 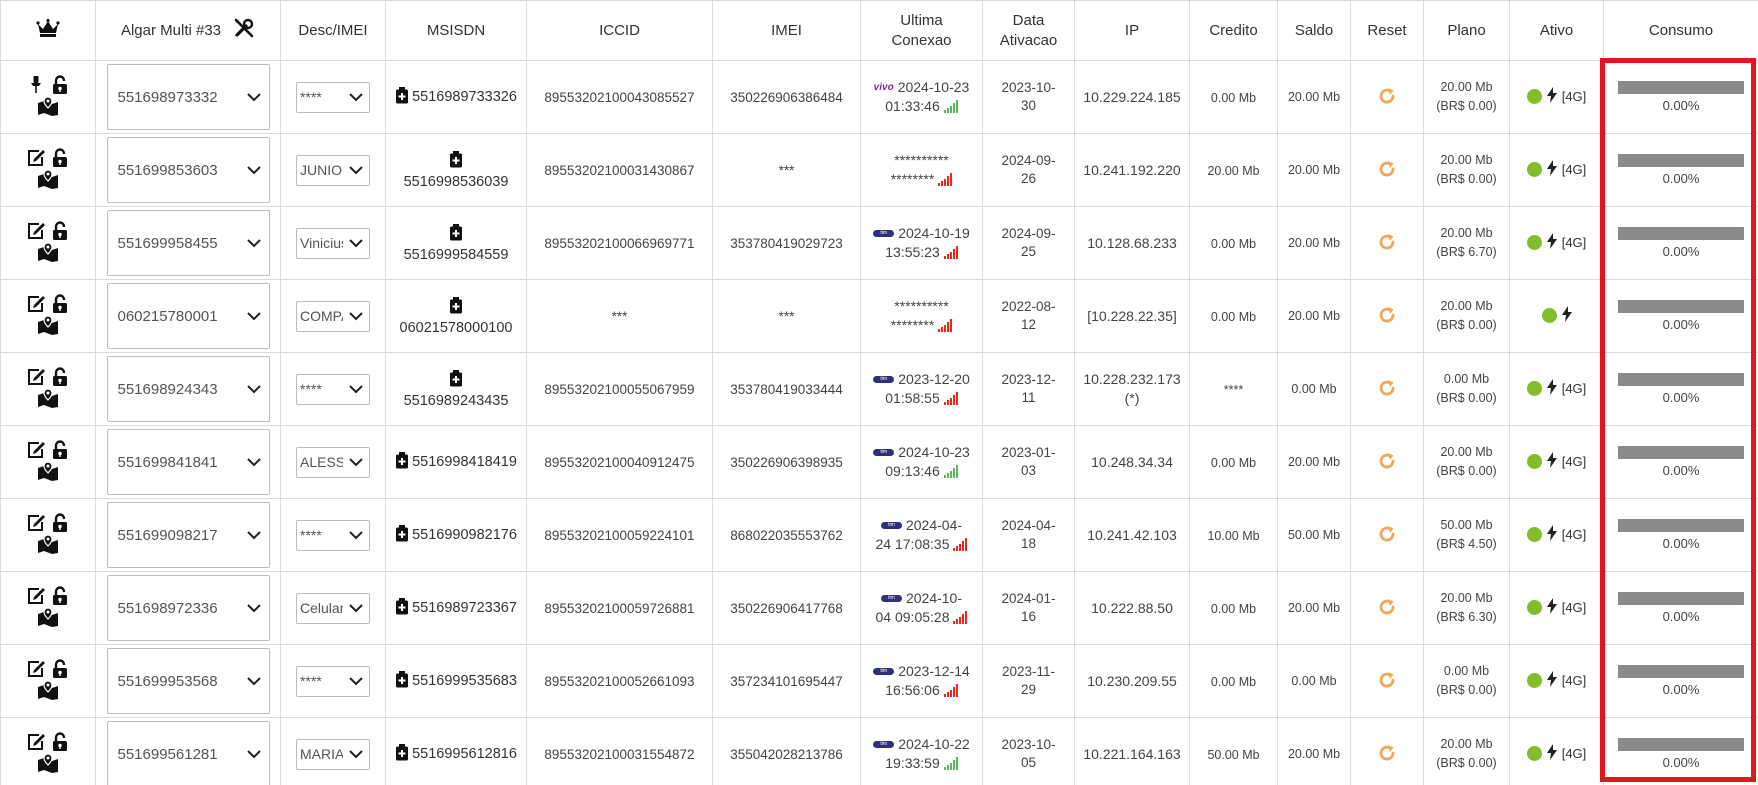 I want to click on number-select: 551698973332, so click(x=188, y=97).